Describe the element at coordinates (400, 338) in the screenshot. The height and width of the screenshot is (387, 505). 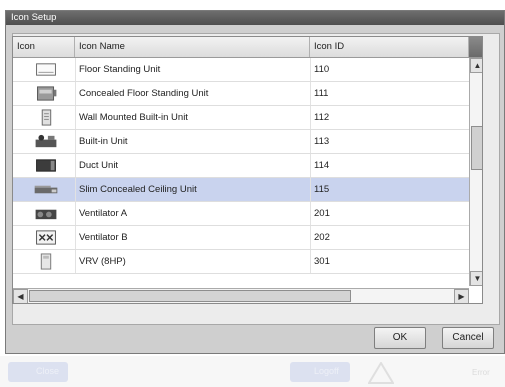
I see `ok-button: OK` at that location.